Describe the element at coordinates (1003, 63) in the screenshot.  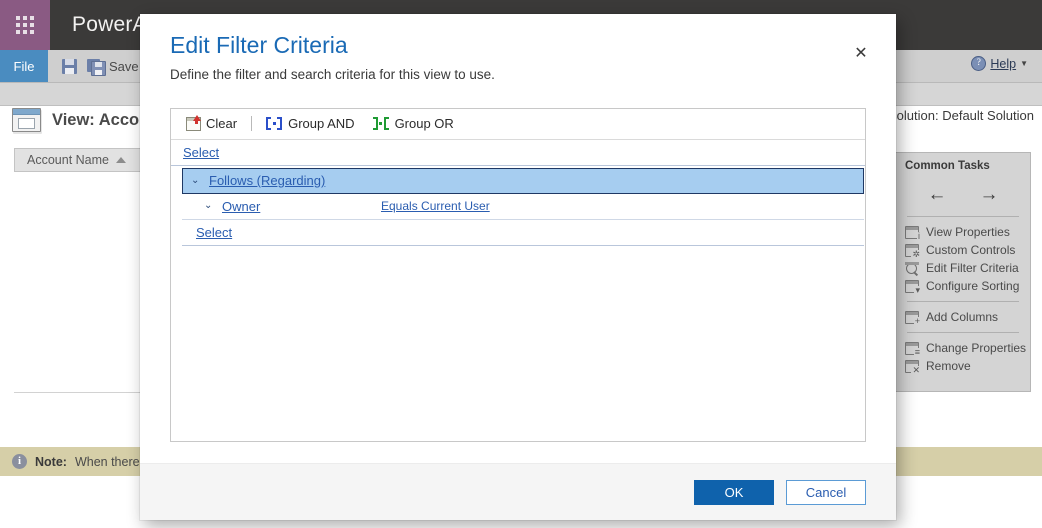
I see `help-label: Help` at that location.